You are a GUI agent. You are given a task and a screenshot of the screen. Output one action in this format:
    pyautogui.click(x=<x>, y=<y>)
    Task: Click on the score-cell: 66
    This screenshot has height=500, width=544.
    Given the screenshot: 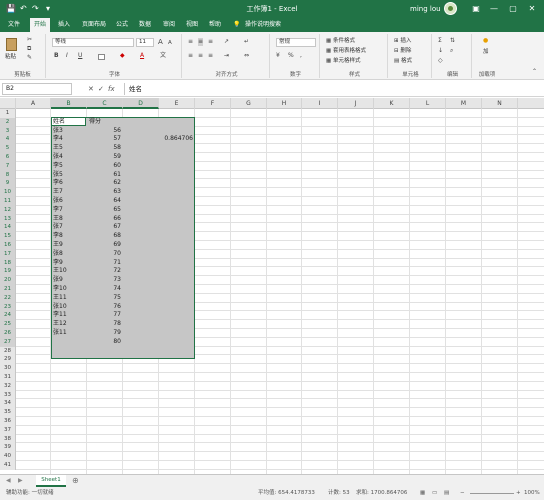 What is the action you would take?
    pyautogui.click(x=104, y=219)
    